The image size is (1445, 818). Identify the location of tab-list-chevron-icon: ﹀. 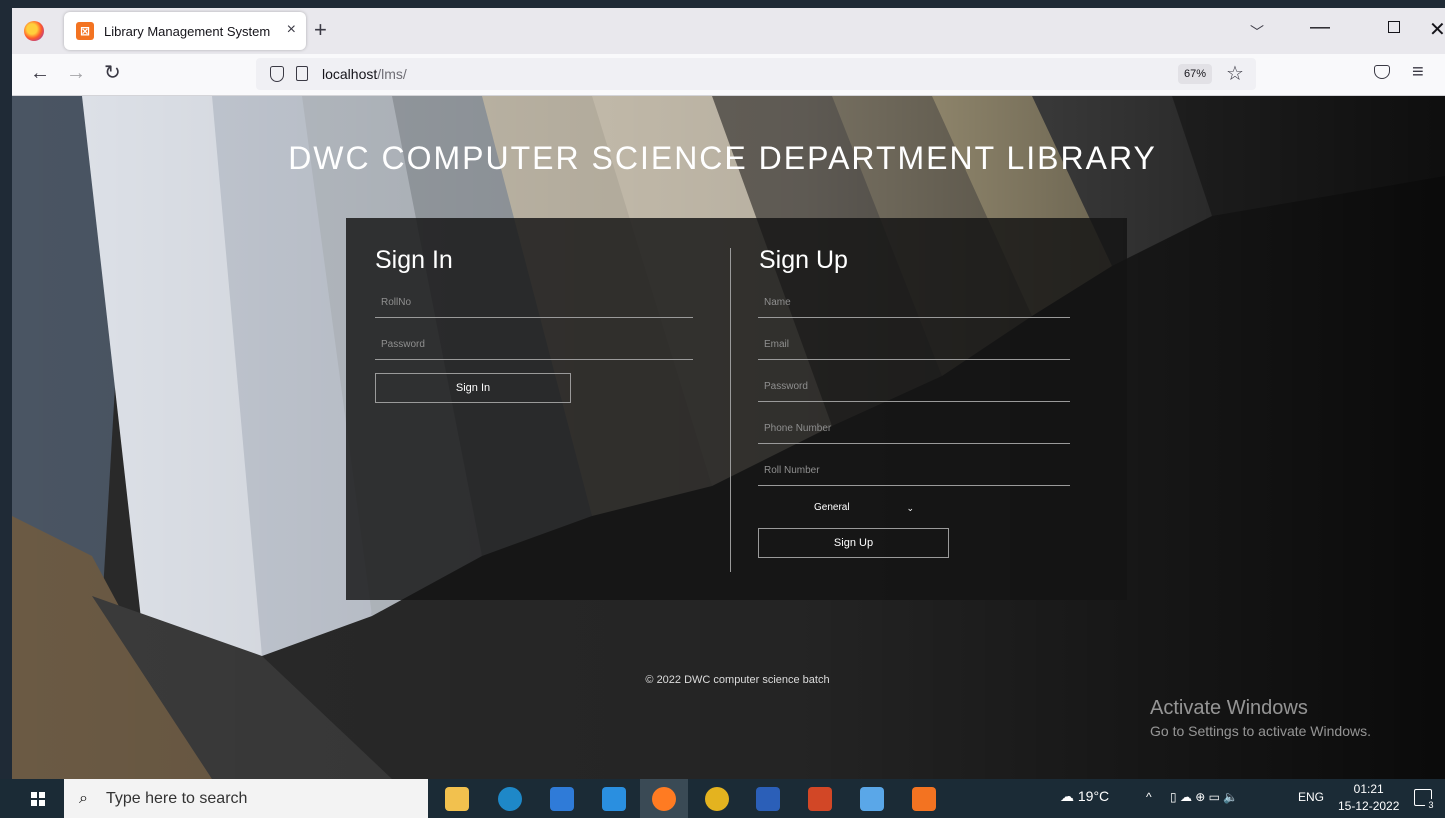
(1257, 32).